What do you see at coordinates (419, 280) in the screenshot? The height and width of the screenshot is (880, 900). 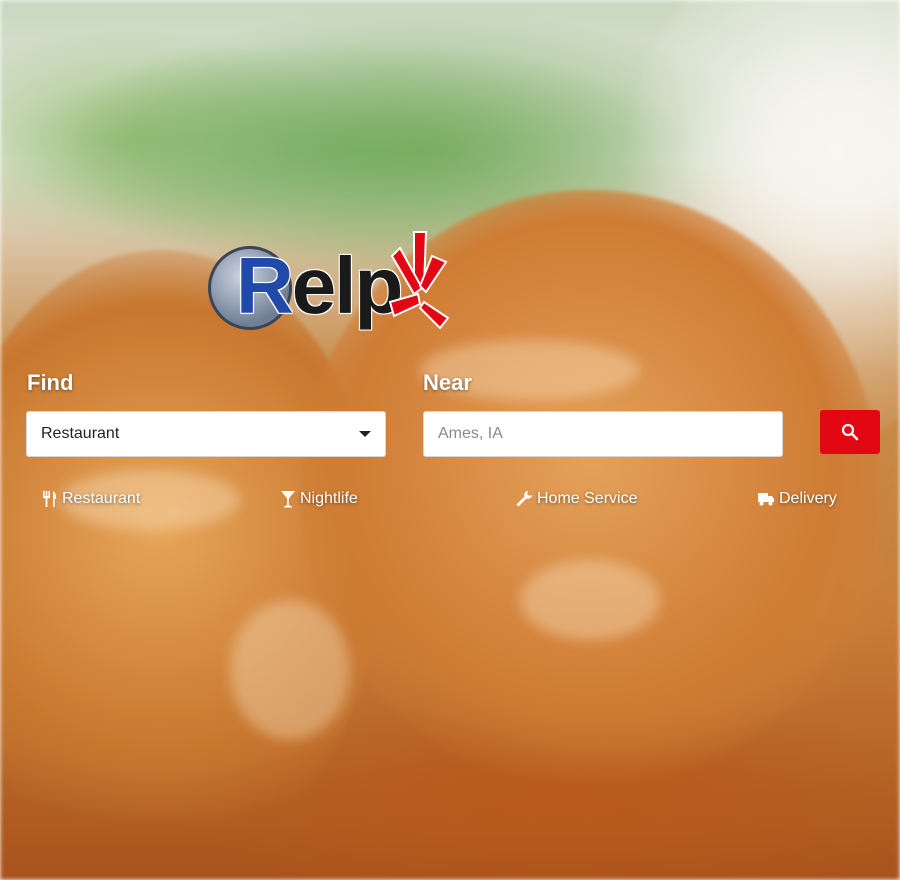 I see `yelp-burst-icon` at bounding box center [419, 280].